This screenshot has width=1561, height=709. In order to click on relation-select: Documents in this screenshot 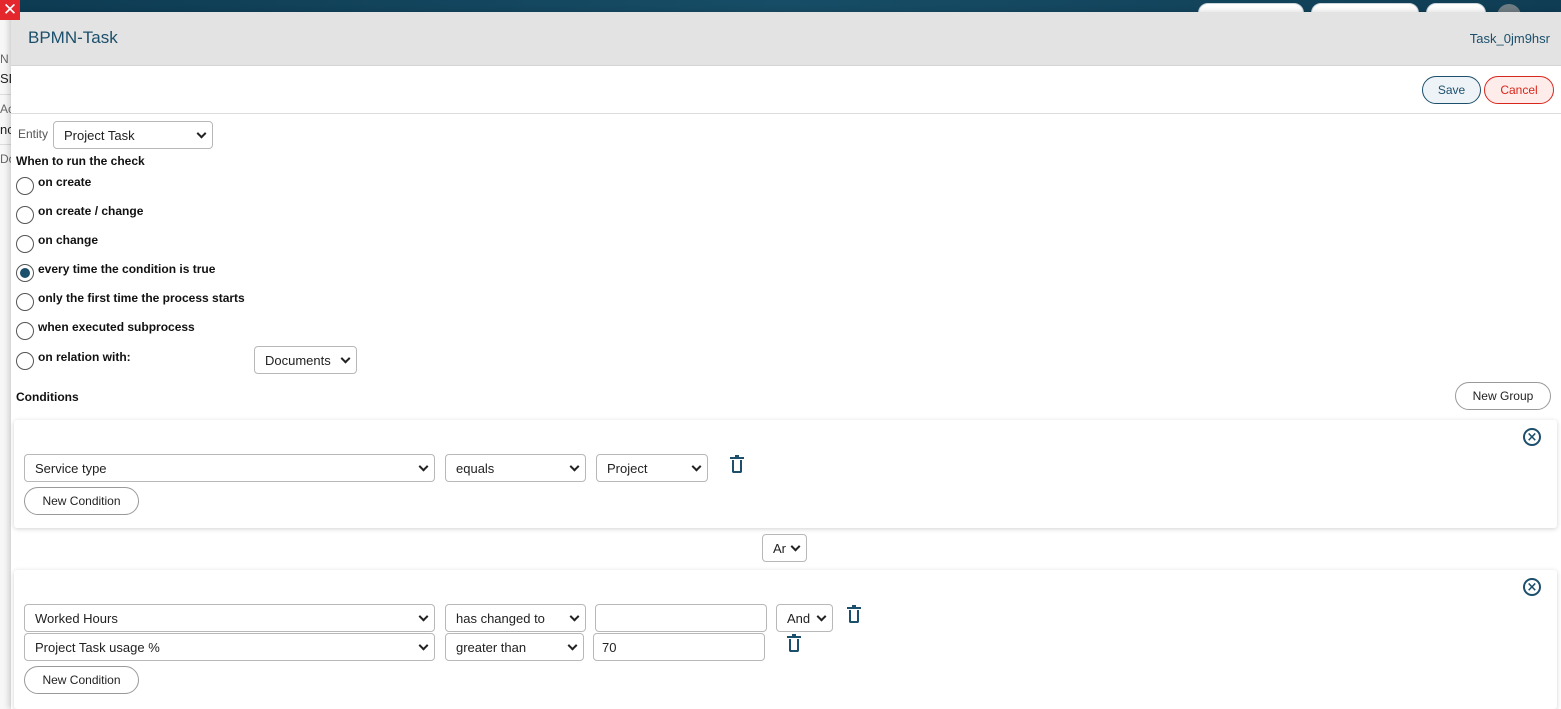, I will do `click(305, 360)`.